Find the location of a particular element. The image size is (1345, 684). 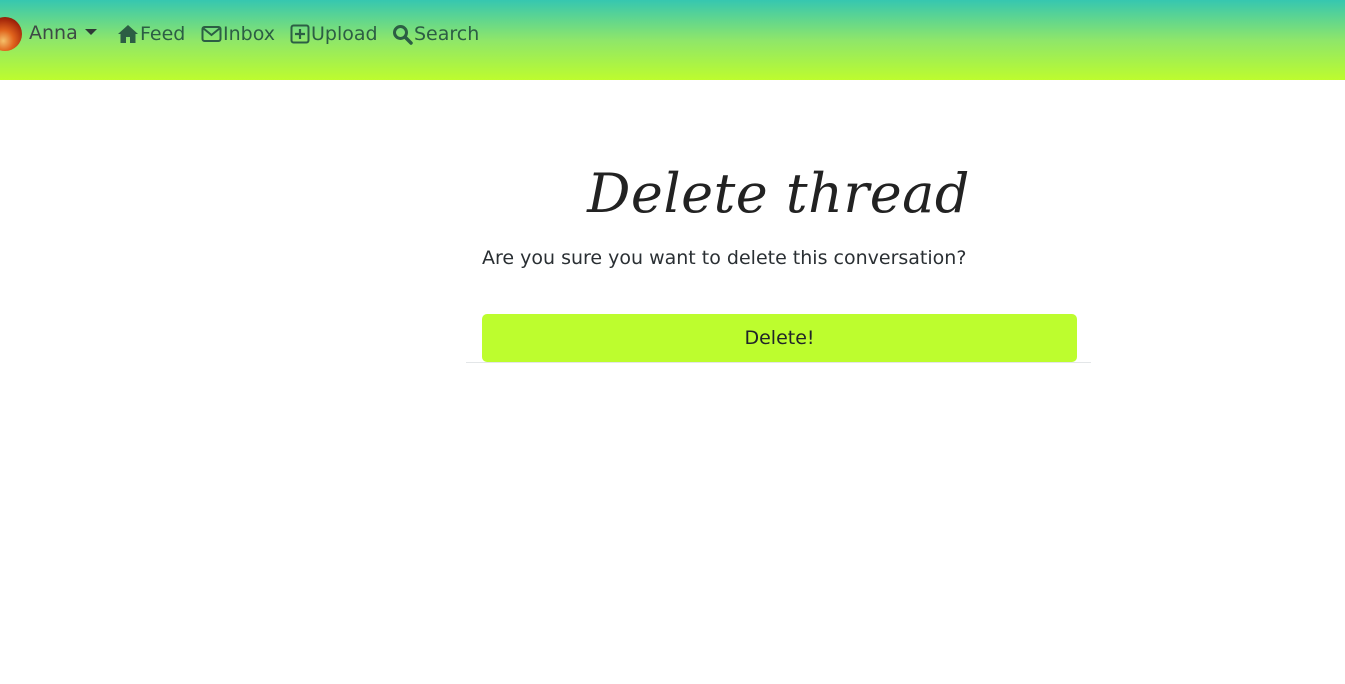

nav-search-link: Search is located at coordinates (435, 34).